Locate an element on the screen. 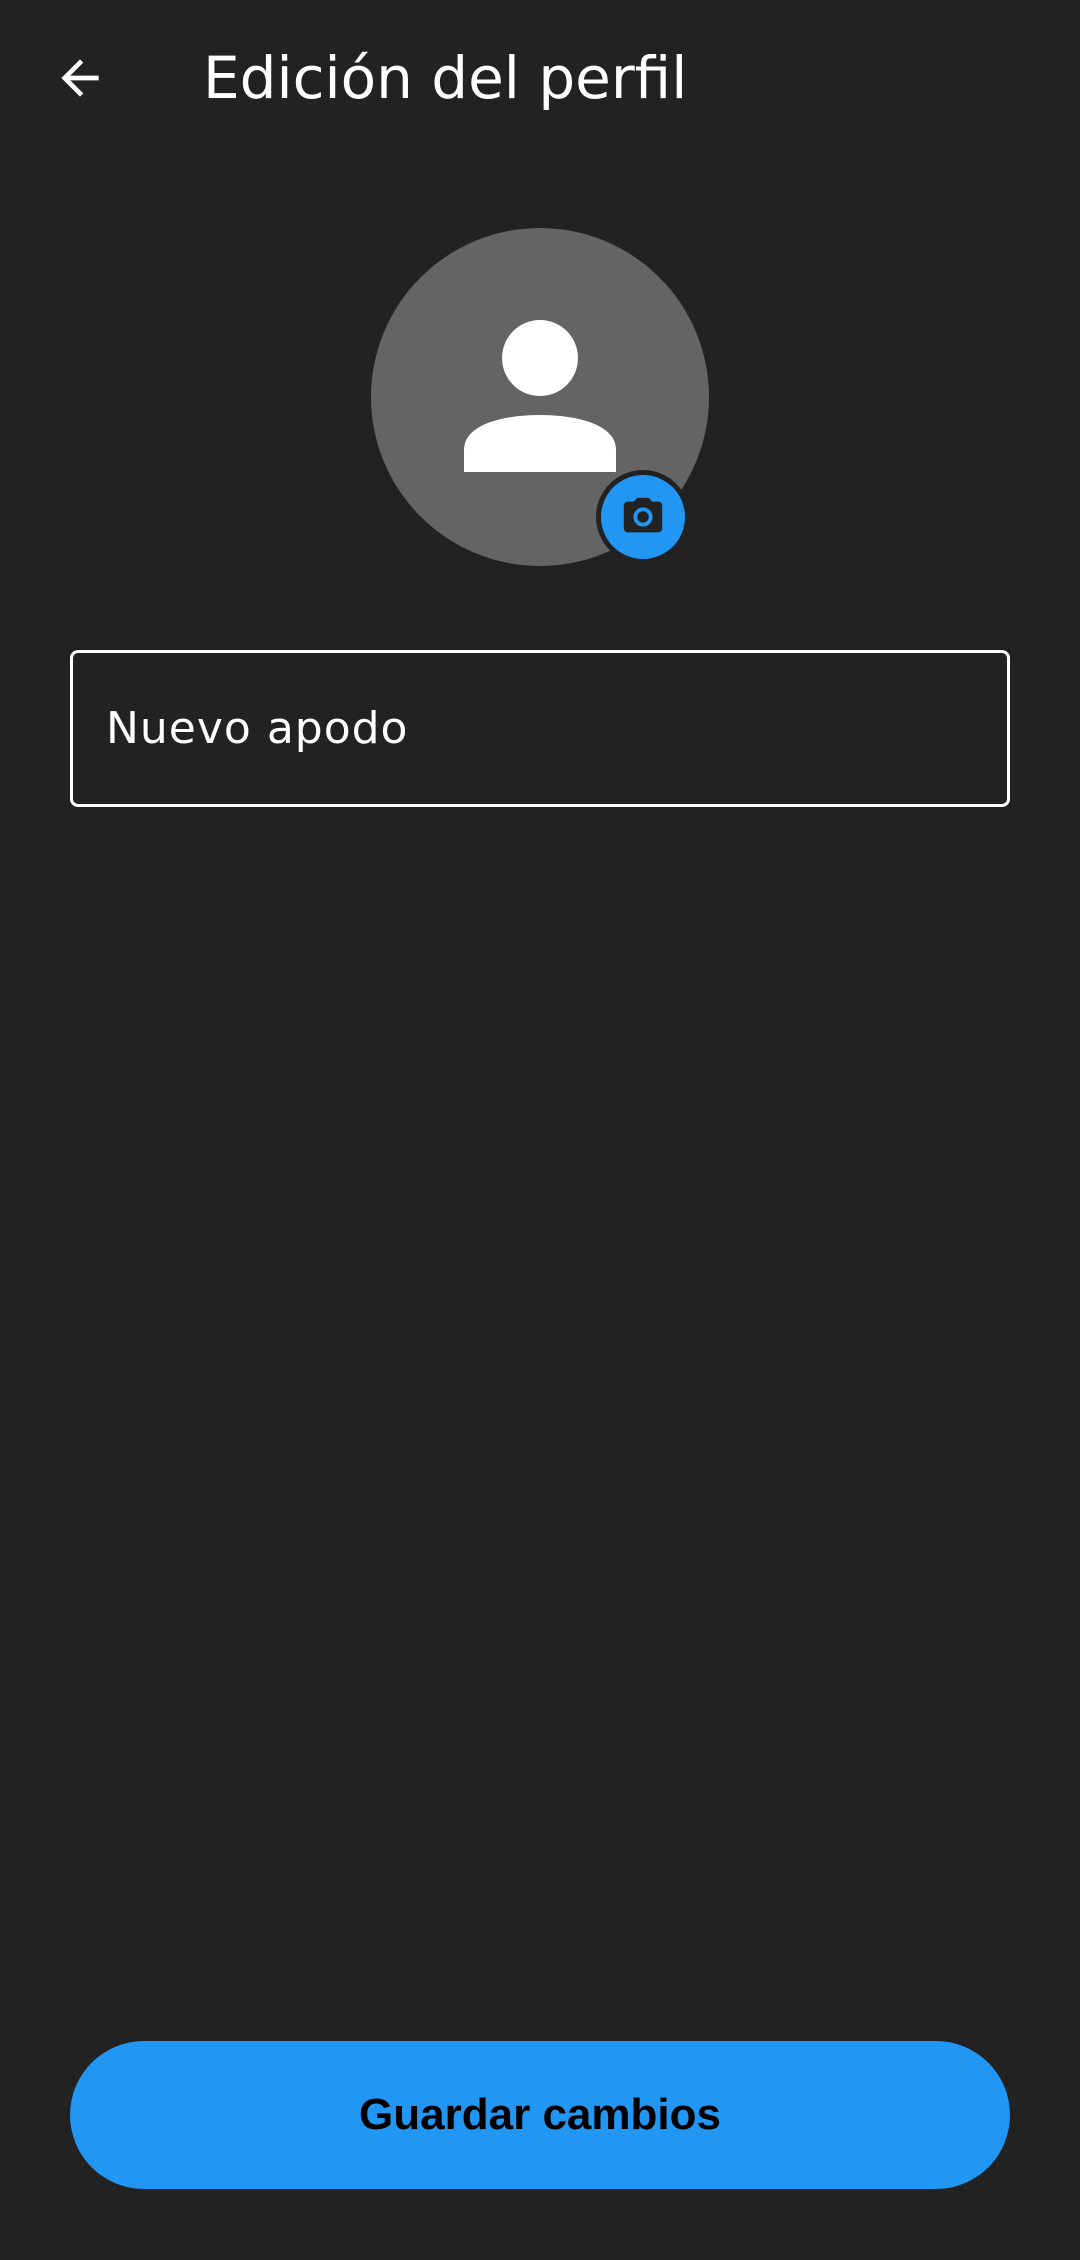  save-button-label: Guardar cambios is located at coordinates (540, 2114).